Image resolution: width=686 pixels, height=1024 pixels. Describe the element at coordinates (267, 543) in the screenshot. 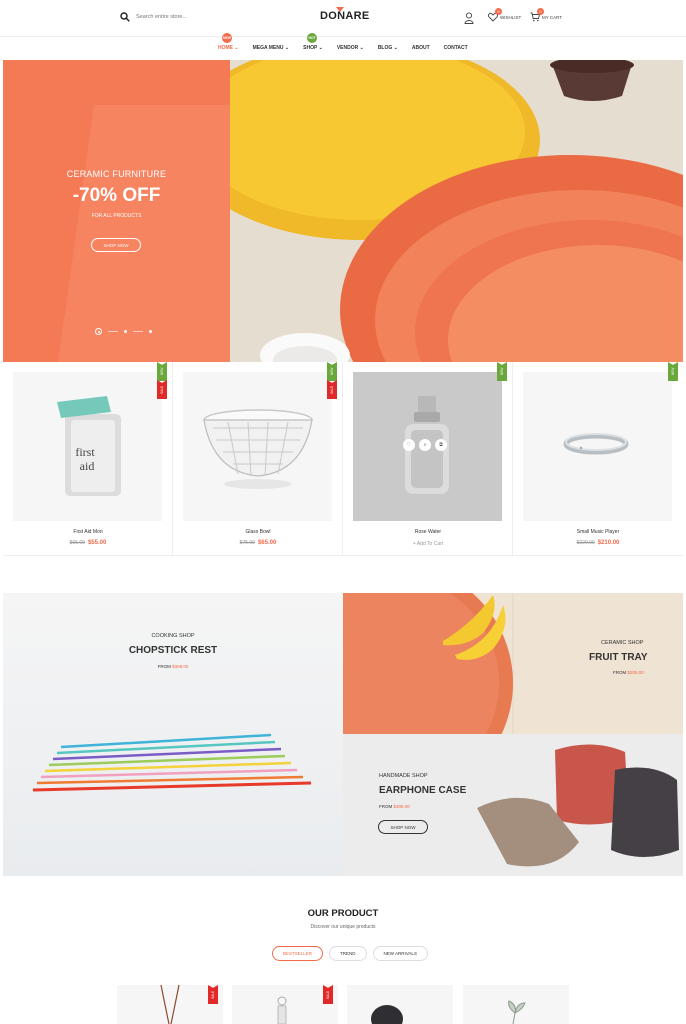

I see `sale-price: $65.00` at that location.